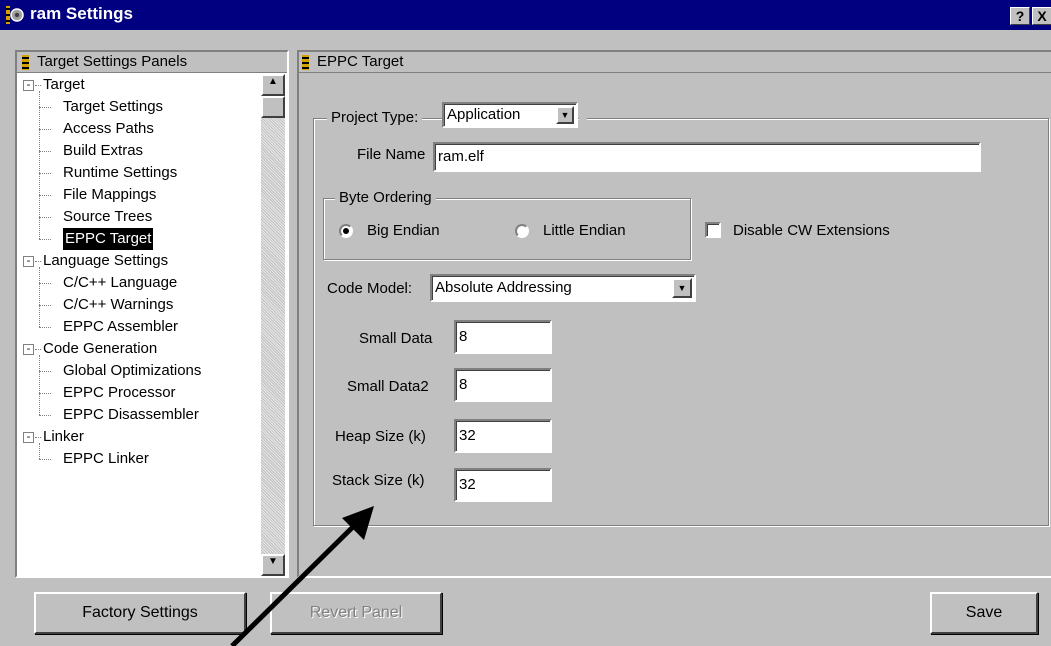  I want to click on big-endian-label: Big Endian, so click(403, 230).